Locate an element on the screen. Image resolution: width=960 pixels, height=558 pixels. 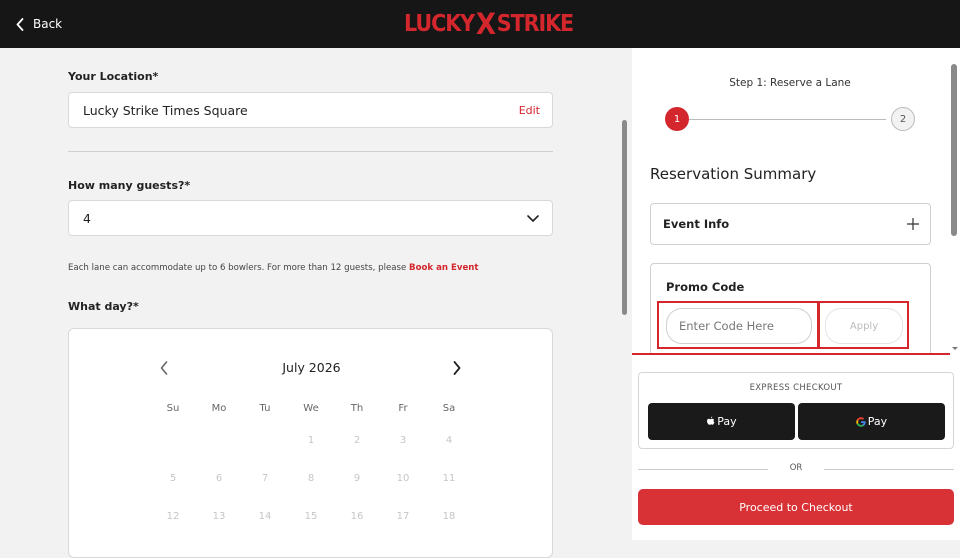
event-info-label: Event Info is located at coordinates (696, 224).